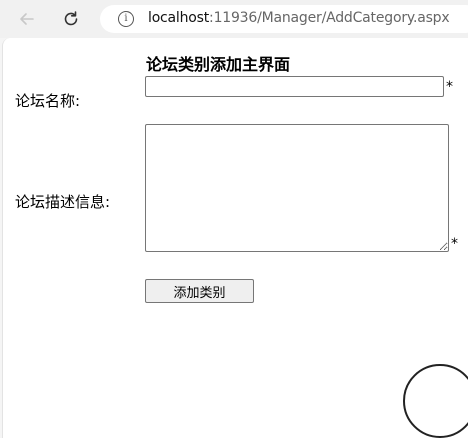 The height and width of the screenshot is (438, 468). I want to click on url-text: localhost:11936/Manager/AddCategory.aspx, so click(299, 18).